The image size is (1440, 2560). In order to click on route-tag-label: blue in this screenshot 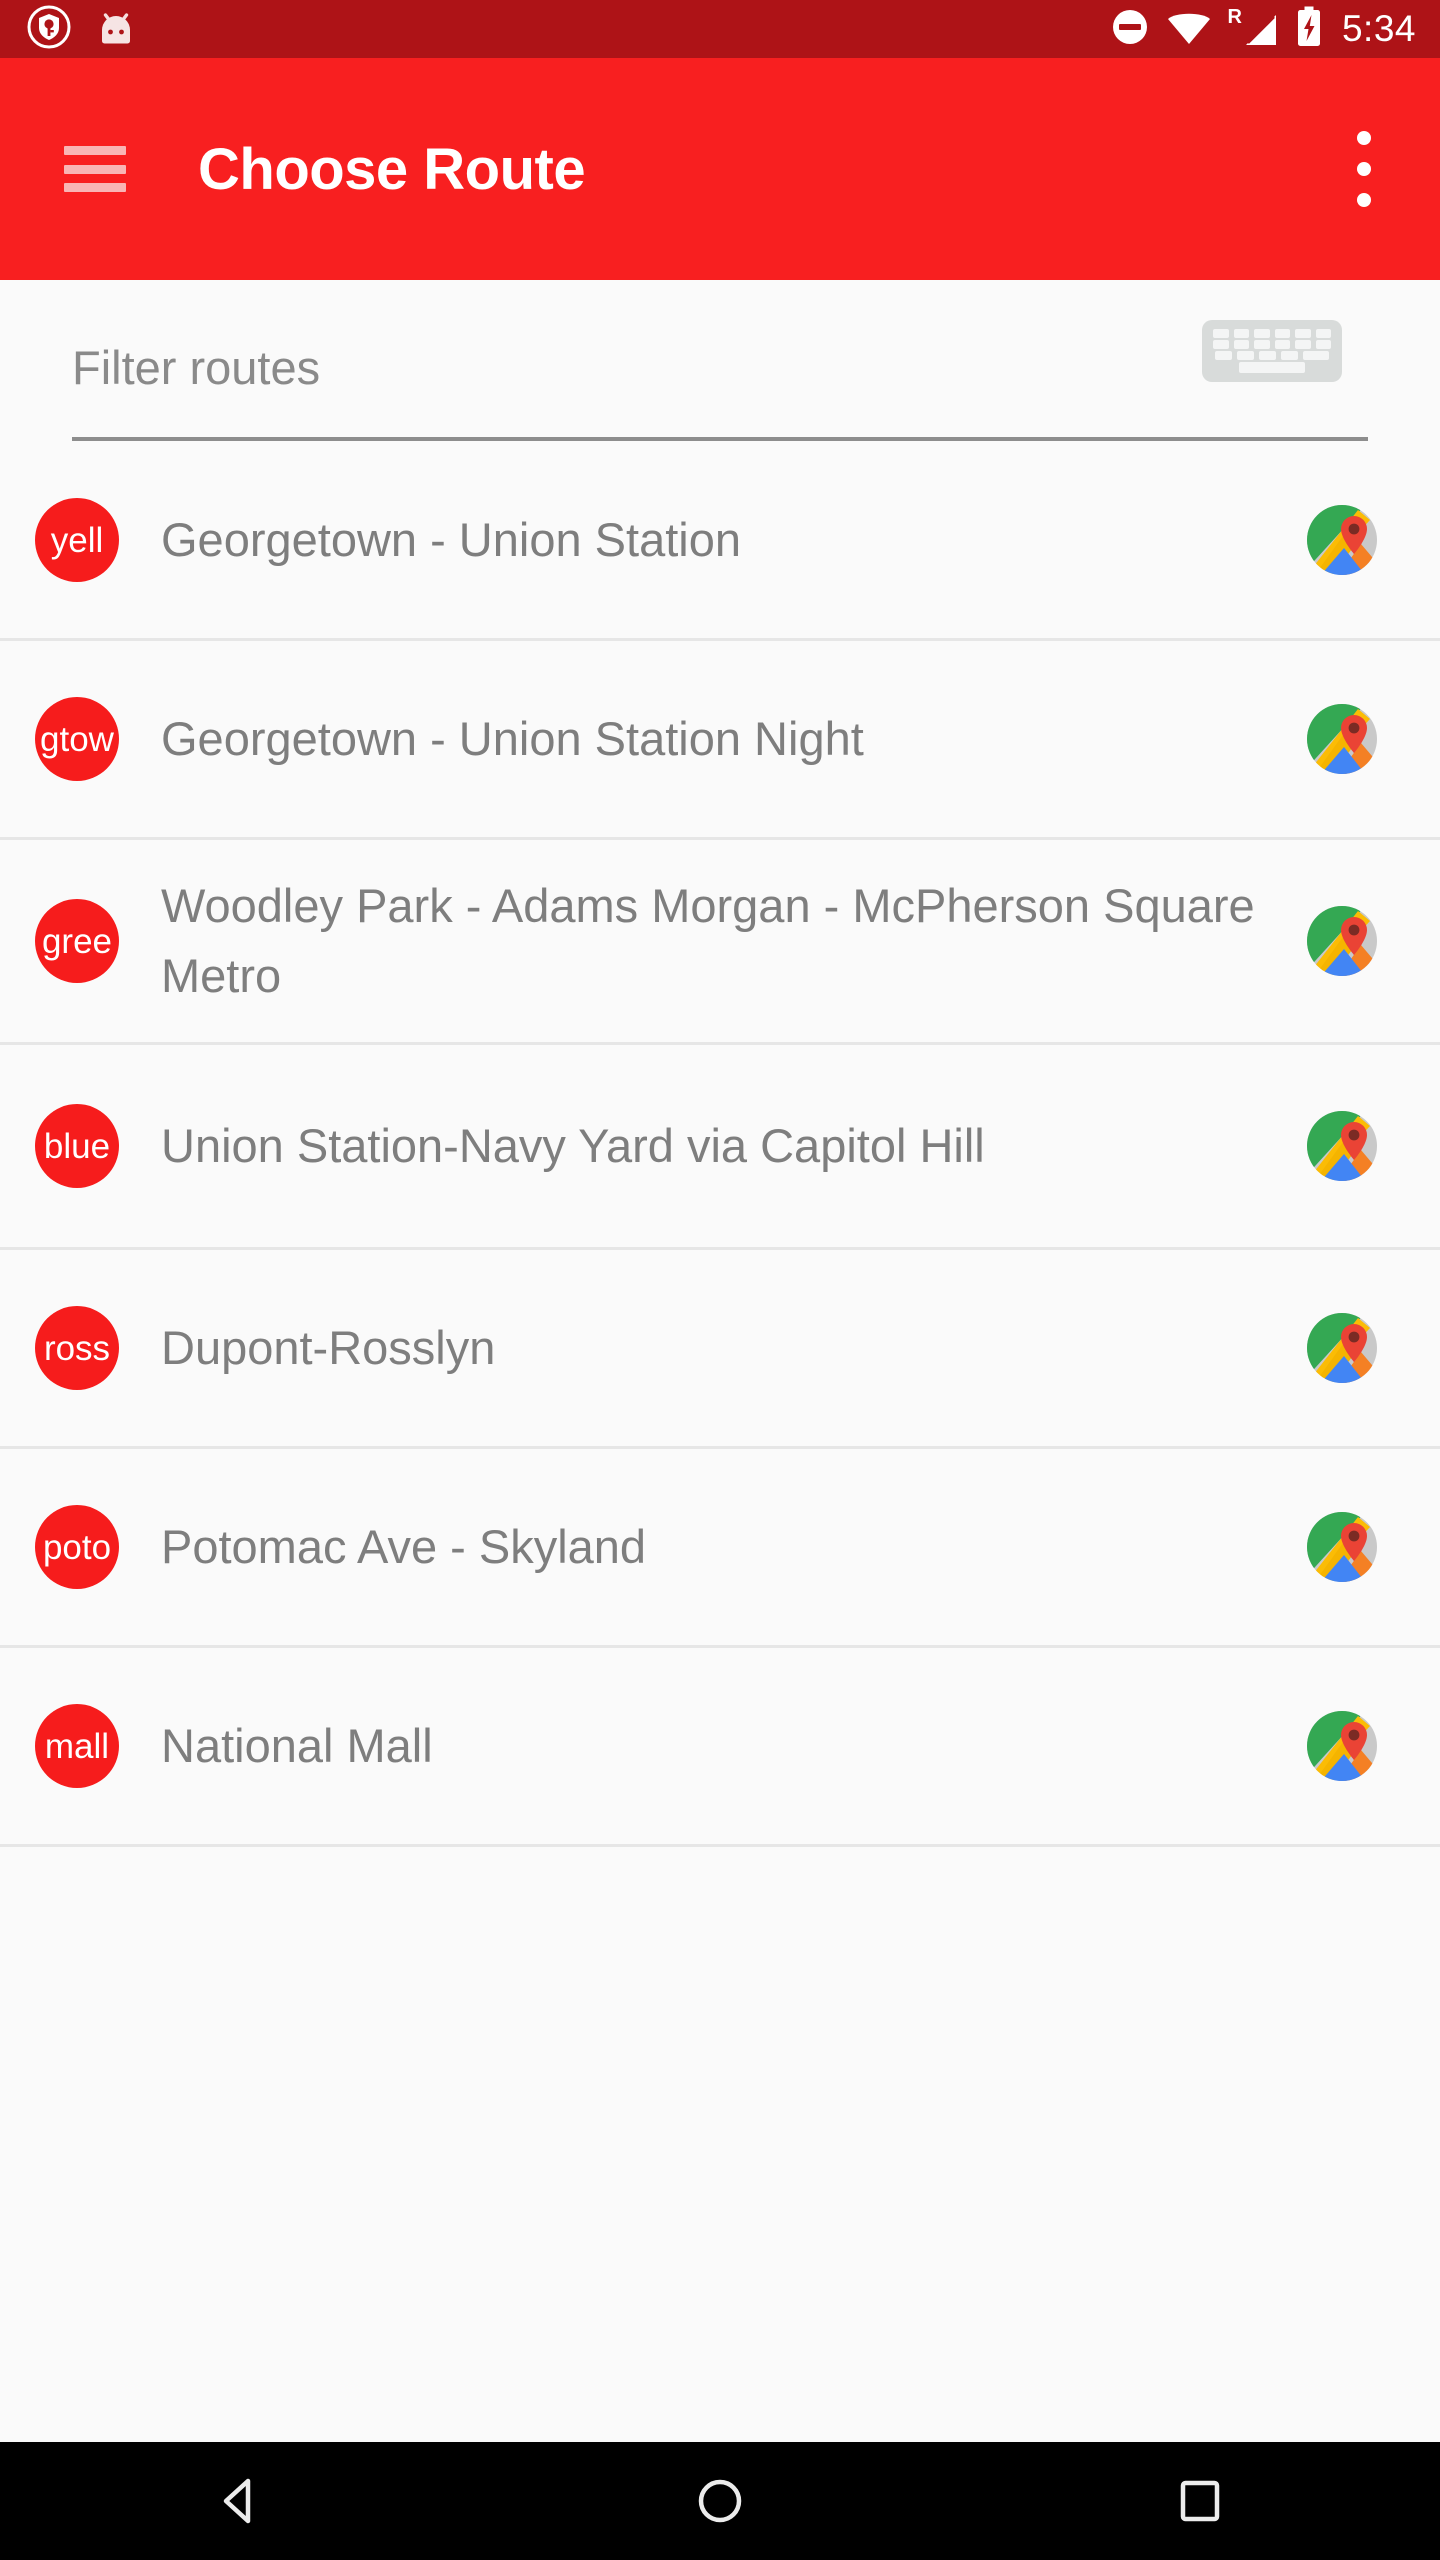, I will do `click(77, 1146)`.